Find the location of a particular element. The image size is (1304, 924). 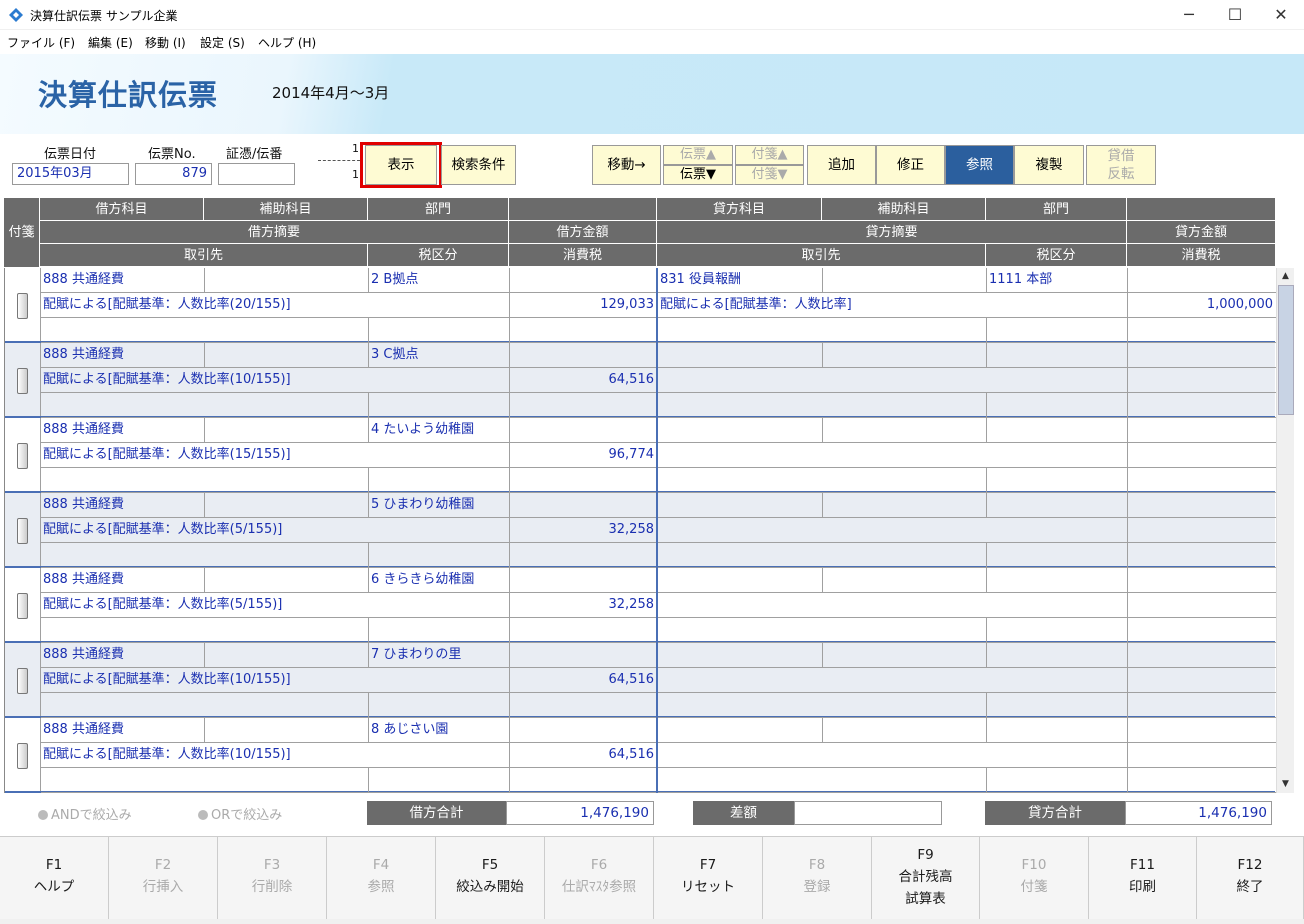

dr-dept-cell: 2 B拠点 is located at coordinates (439, 280).